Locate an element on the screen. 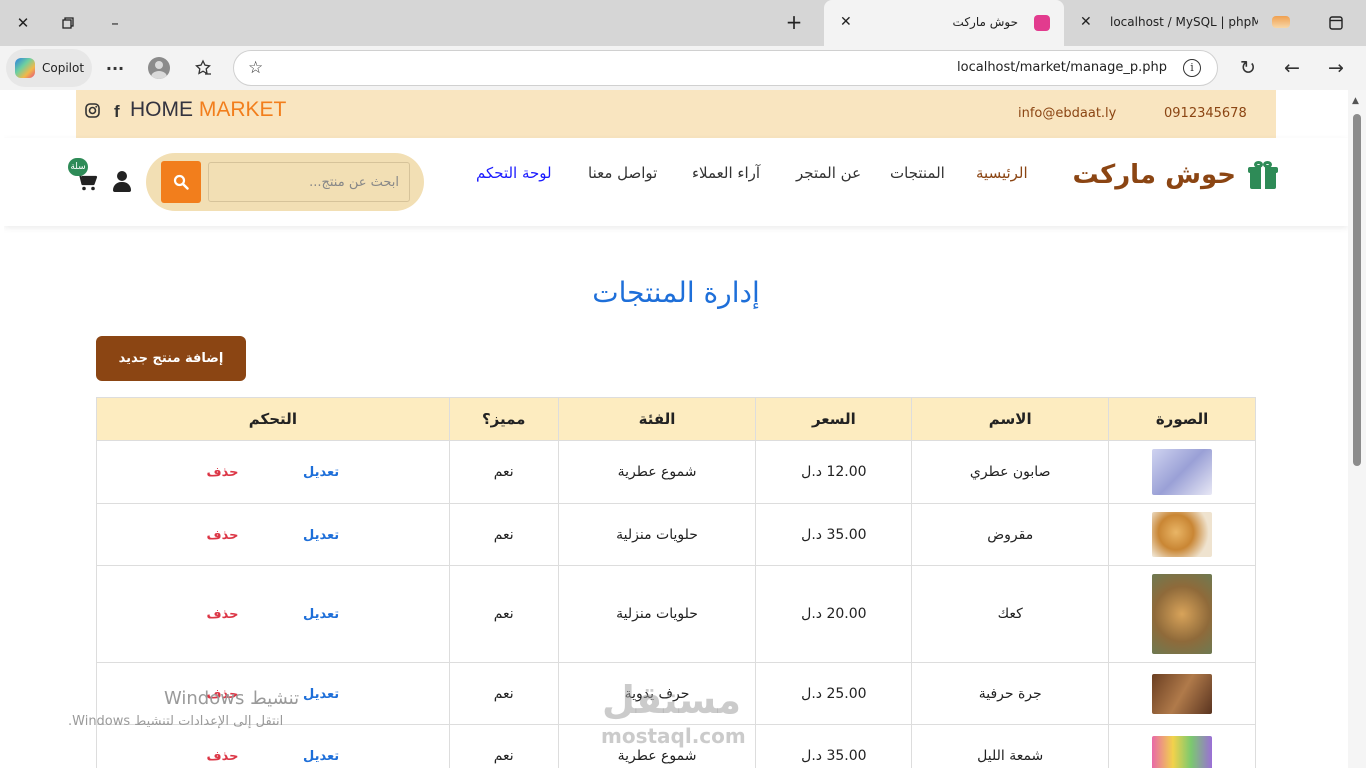 The width and height of the screenshot is (1366, 768). windows-activation-hint: انتقل إلى الإعدادات لتنشيط Windows. is located at coordinates (176, 721).